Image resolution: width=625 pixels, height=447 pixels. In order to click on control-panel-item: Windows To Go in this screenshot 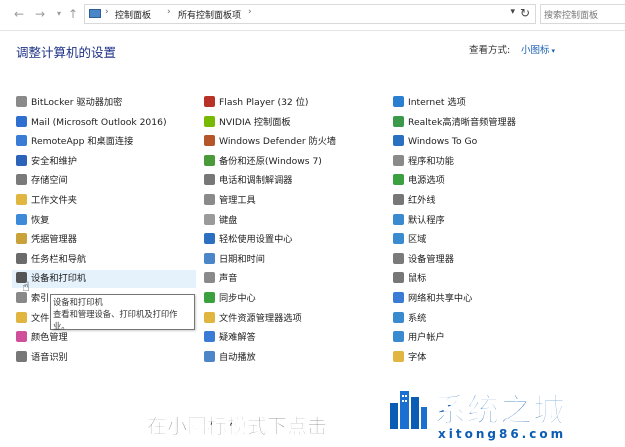, I will do `click(435, 142)`.